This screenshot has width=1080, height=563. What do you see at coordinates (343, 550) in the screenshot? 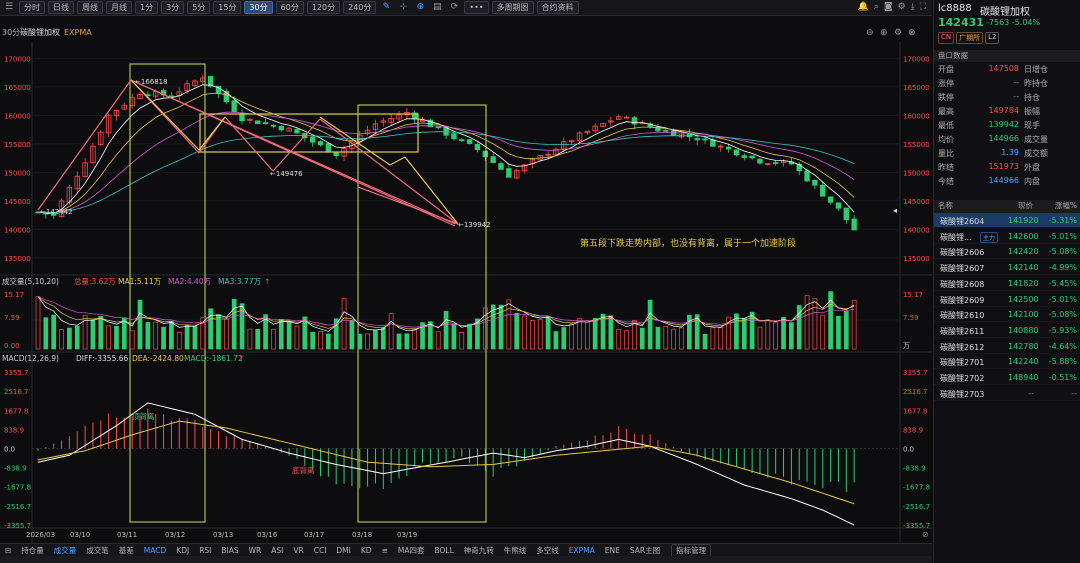
I see `indicator-tab: DMI` at bounding box center [343, 550].